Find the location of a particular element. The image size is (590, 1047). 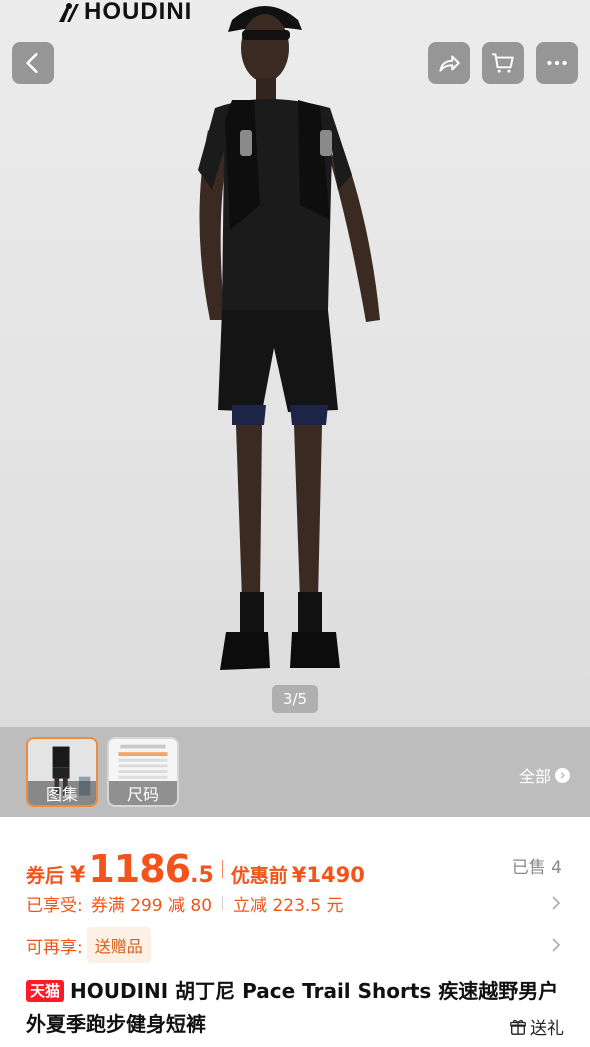

more-icon is located at coordinates (557, 63).